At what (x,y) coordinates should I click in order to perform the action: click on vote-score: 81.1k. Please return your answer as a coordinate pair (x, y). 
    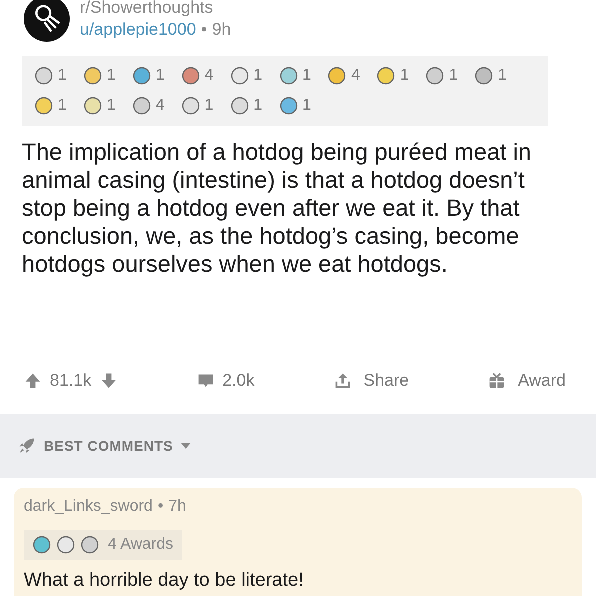
    Looking at the image, I should click on (71, 381).